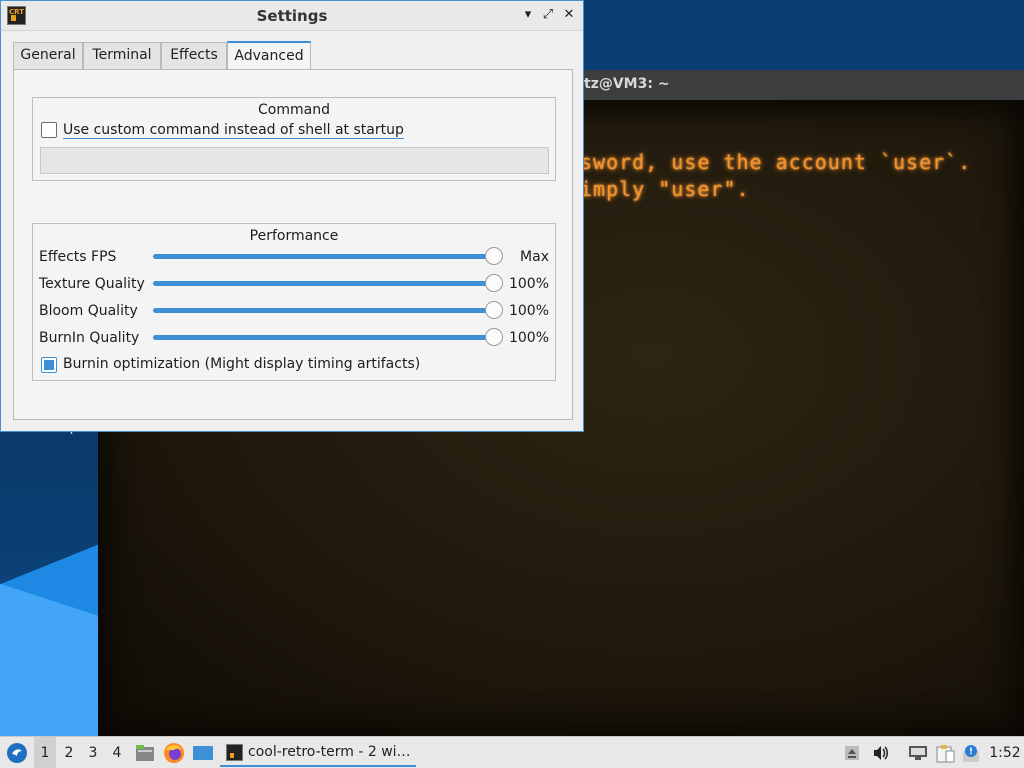 The height and width of the screenshot is (768, 1024). I want to click on show-desktop-icon, so click(203, 752).